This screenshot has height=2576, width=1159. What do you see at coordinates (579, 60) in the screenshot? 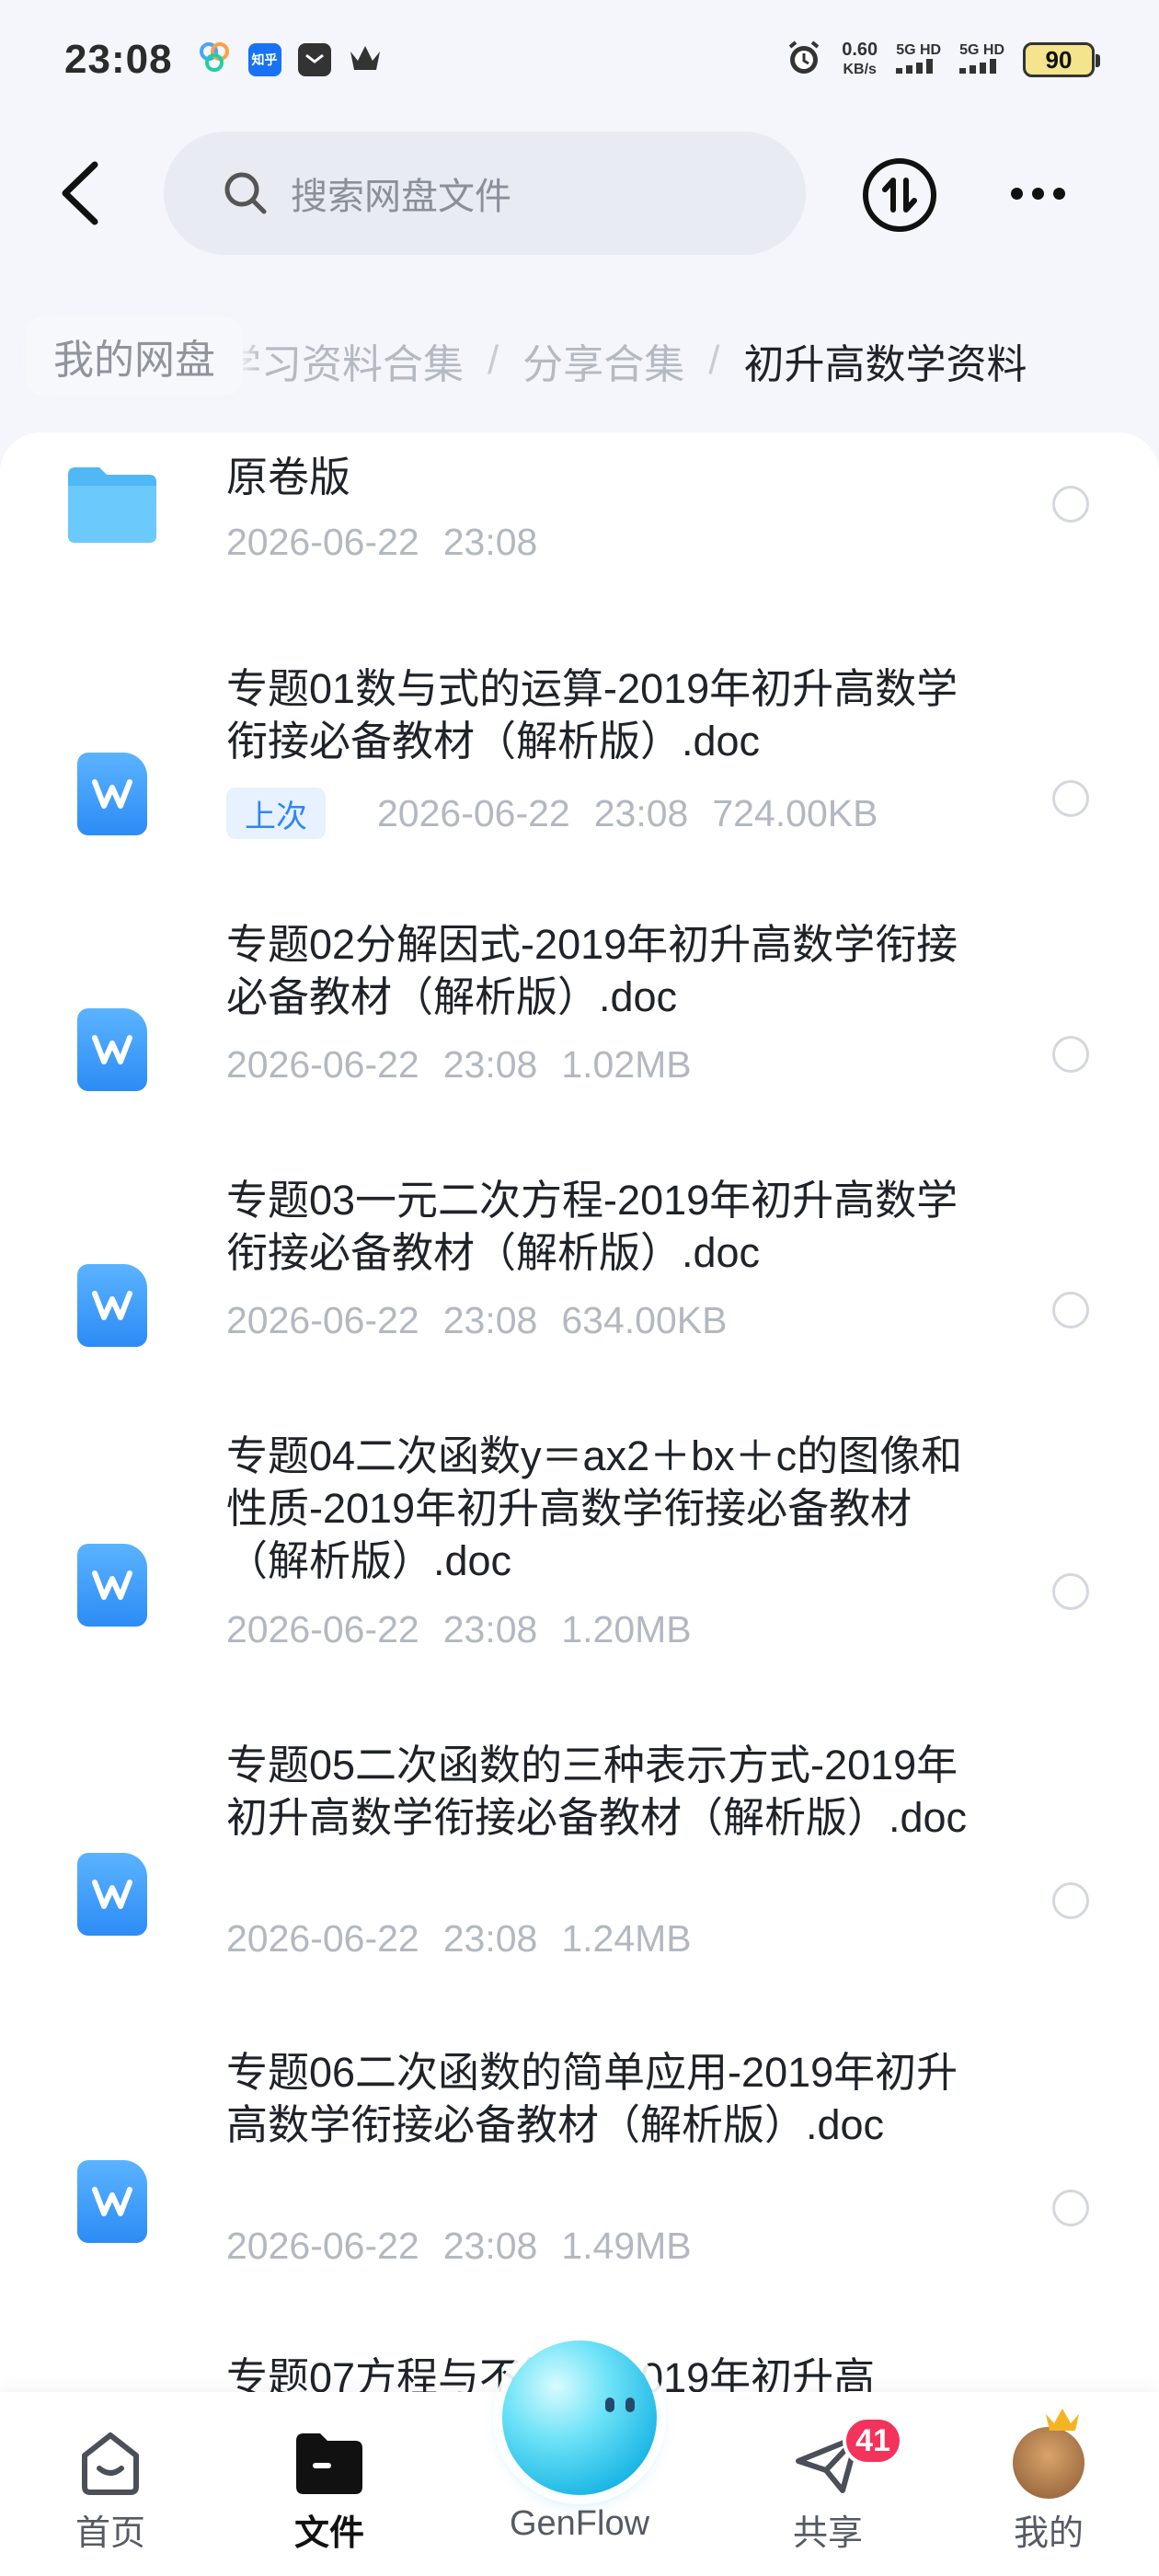
I see `status-bar: 23:08 知乎 0.60 KB/s 5G HD 5G HD 90` at bounding box center [579, 60].